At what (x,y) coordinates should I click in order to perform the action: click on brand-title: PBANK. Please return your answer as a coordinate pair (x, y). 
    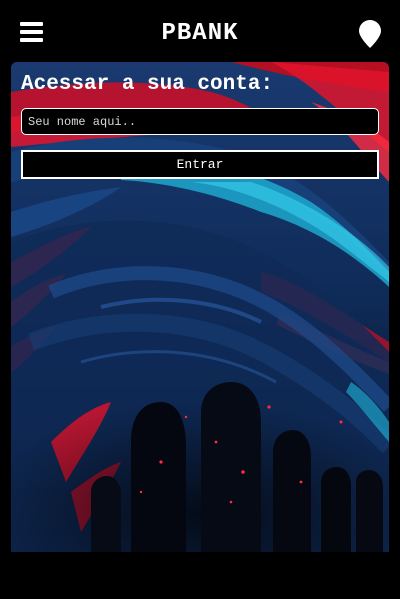
    Looking at the image, I should click on (200, 33).